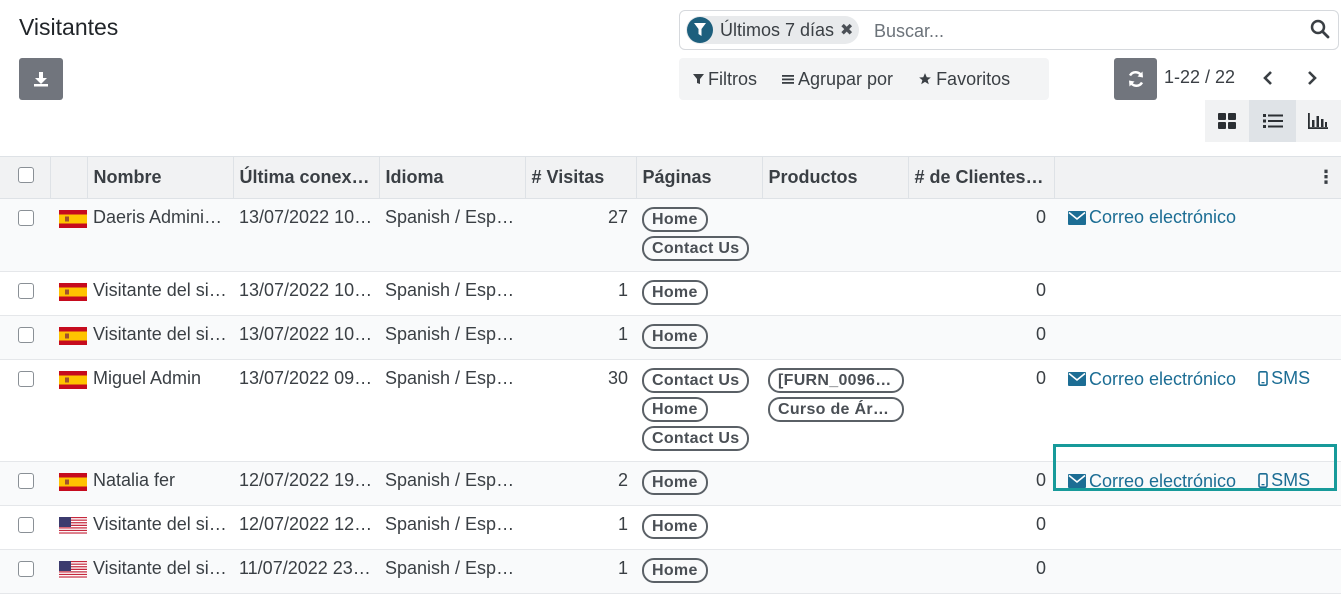 The height and width of the screenshot is (594, 1341). What do you see at coordinates (699, 177) in the screenshot?
I see `column-header-pages: Páginas` at bounding box center [699, 177].